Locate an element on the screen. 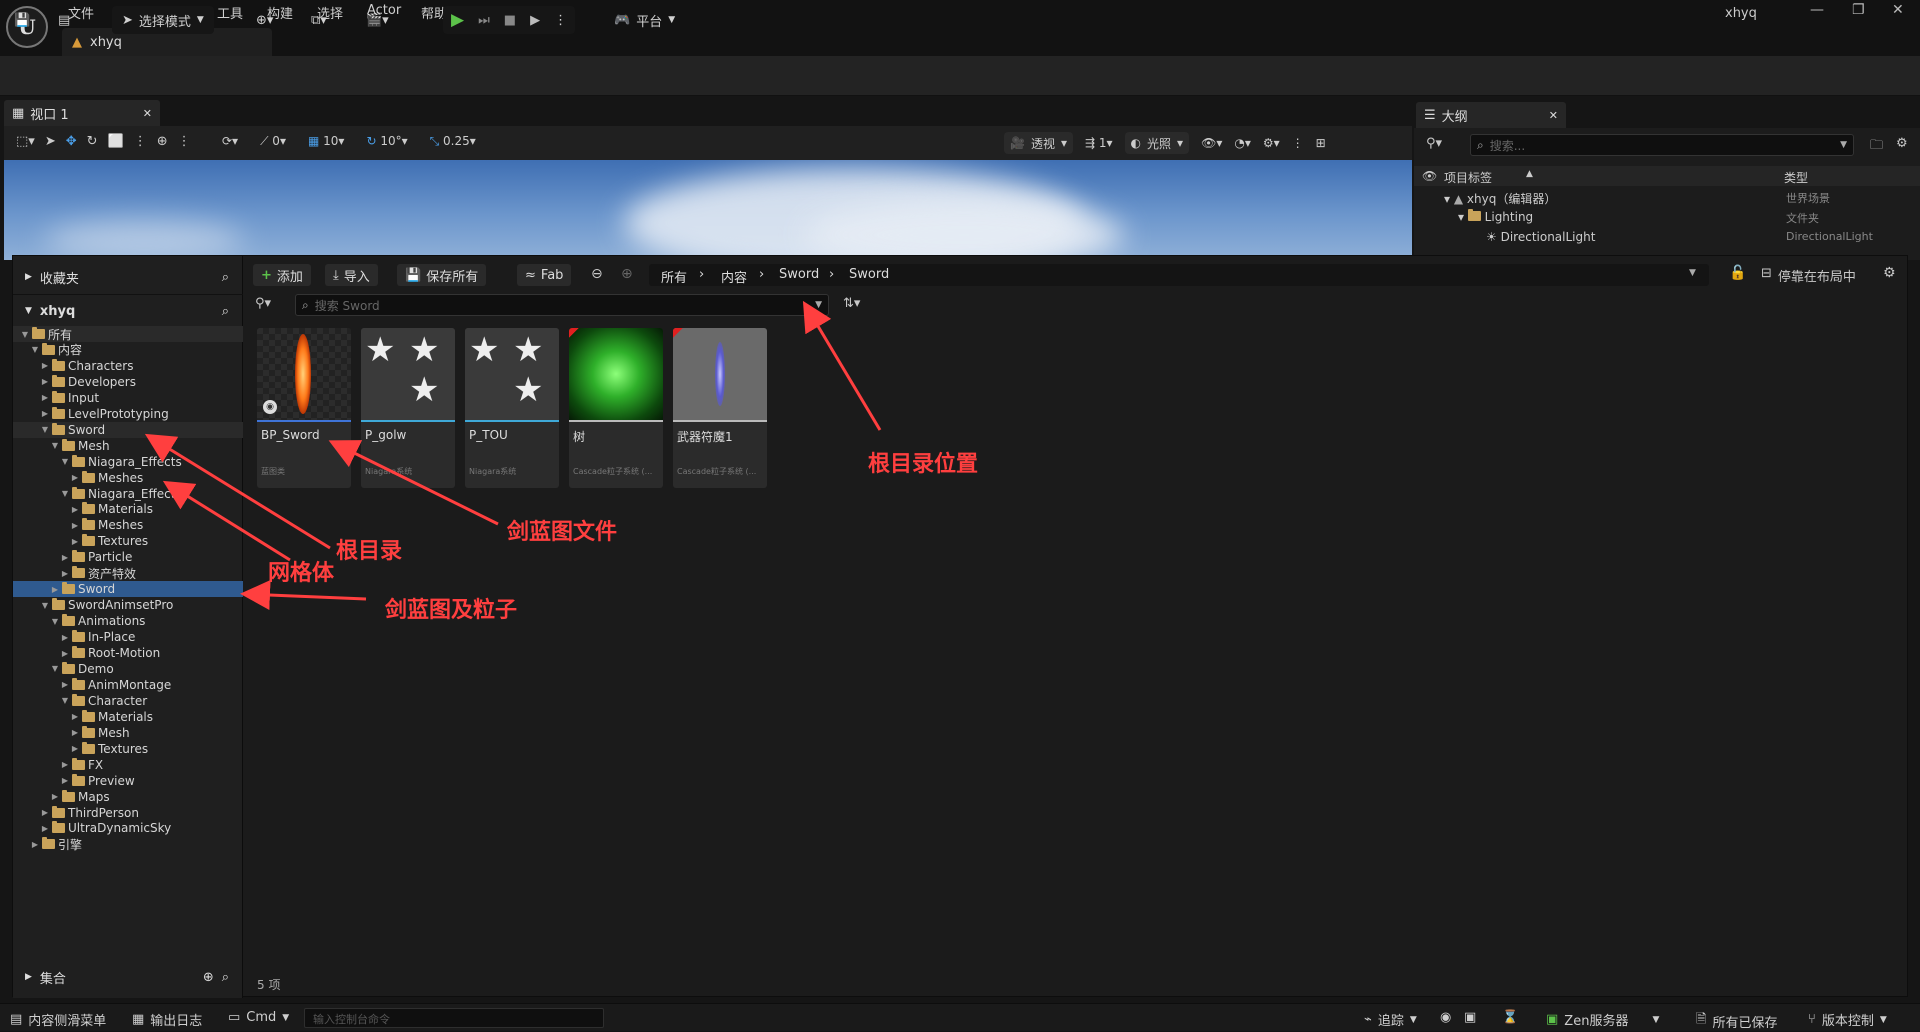  arrow-root is located at coordinates (237, 491).